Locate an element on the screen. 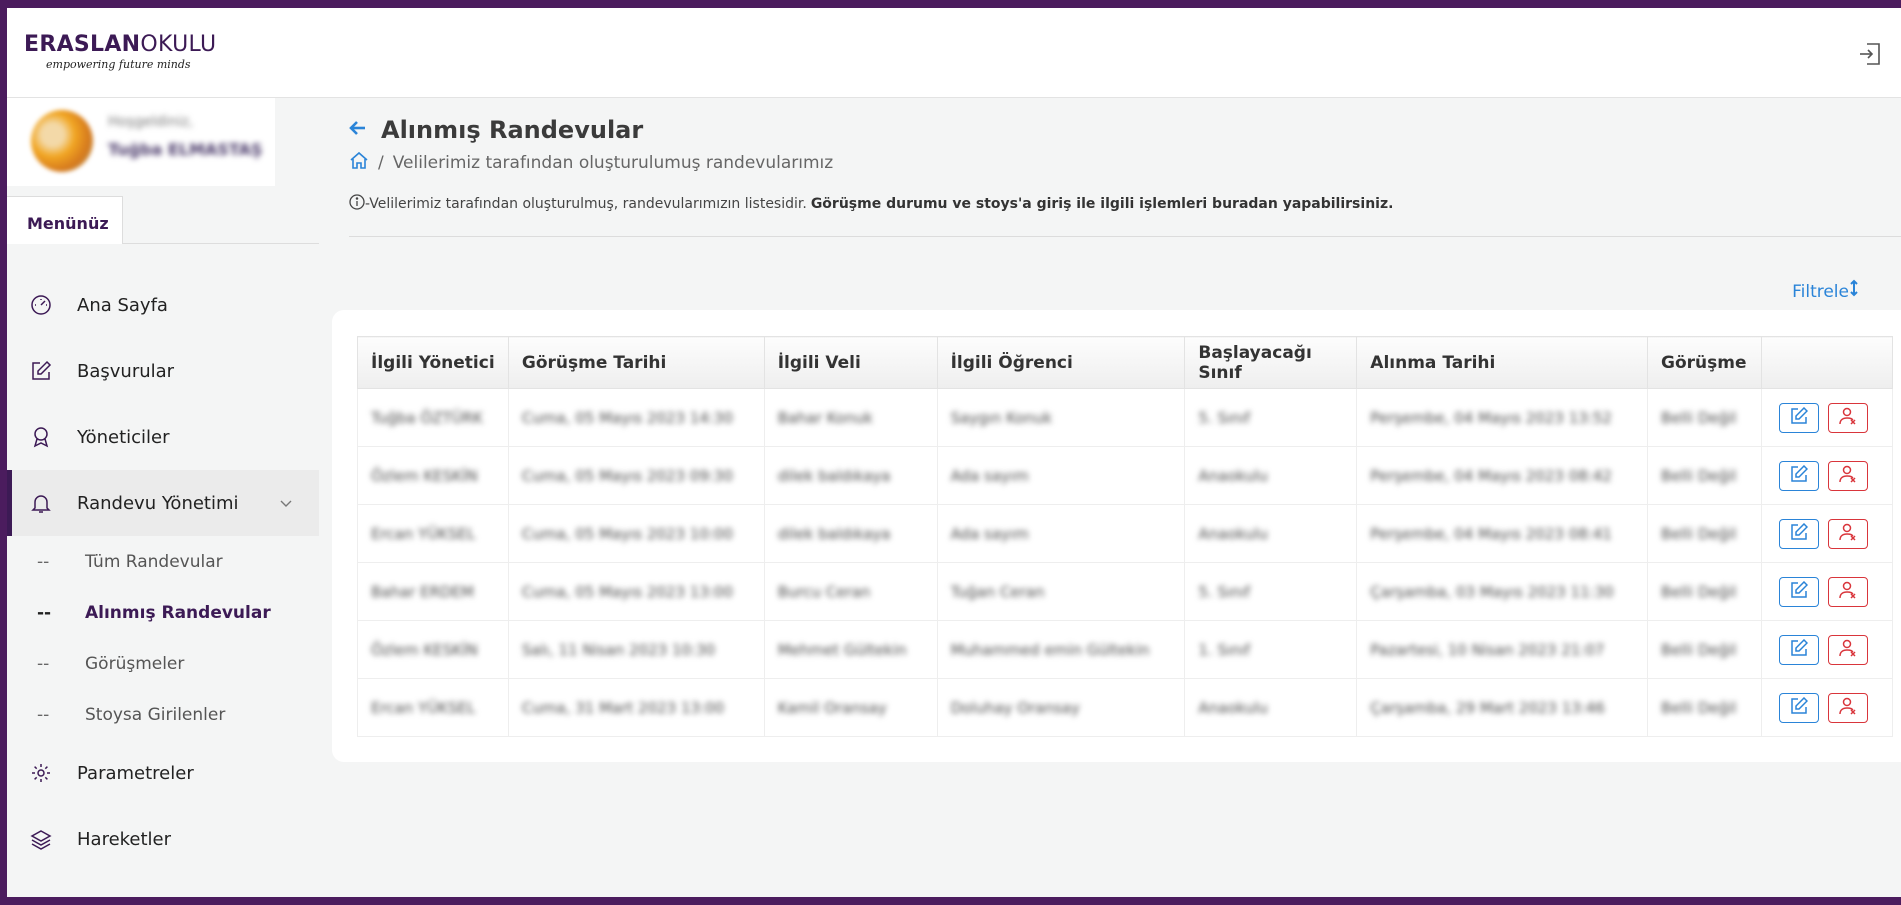 This screenshot has width=1901, height=905. sidebar-item-randevu-yonetimi: Randevu Yönetimi is located at coordinates (163, 503).